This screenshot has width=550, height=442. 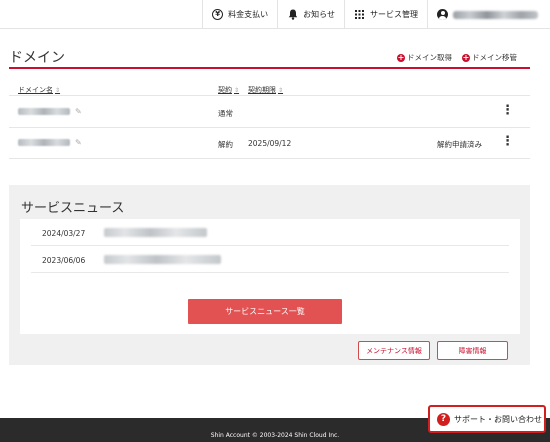 I want to click on table-row: ✎ 通常 ⋮, so click(x=269, y=112).